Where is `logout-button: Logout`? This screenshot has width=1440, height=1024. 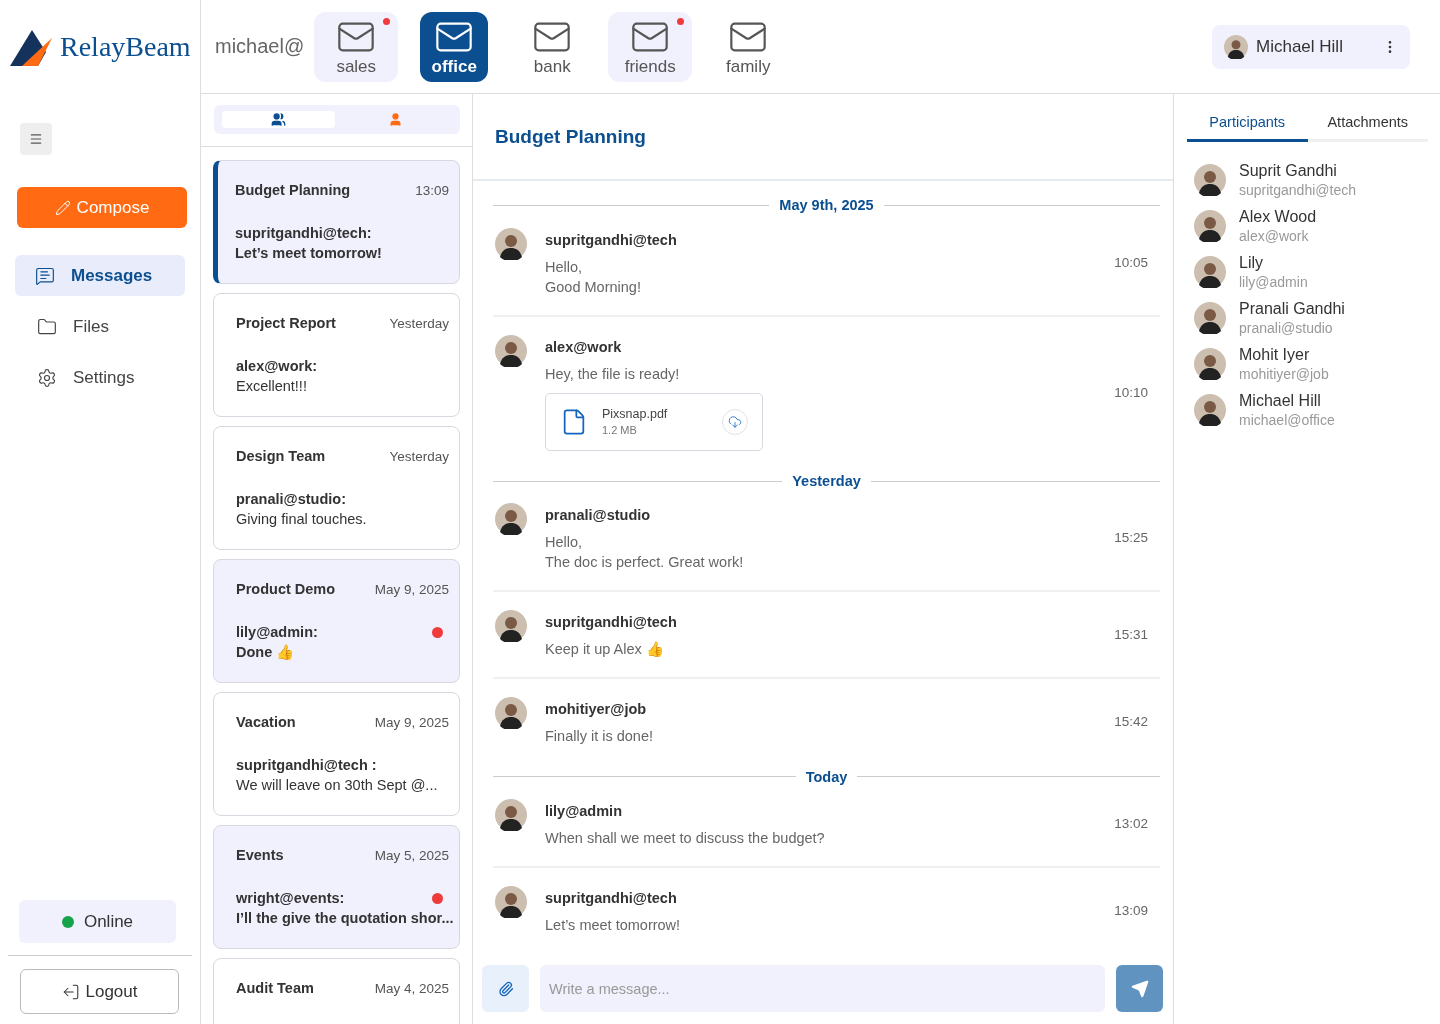
logout-button: Logout is located at coordinates (99, 991).